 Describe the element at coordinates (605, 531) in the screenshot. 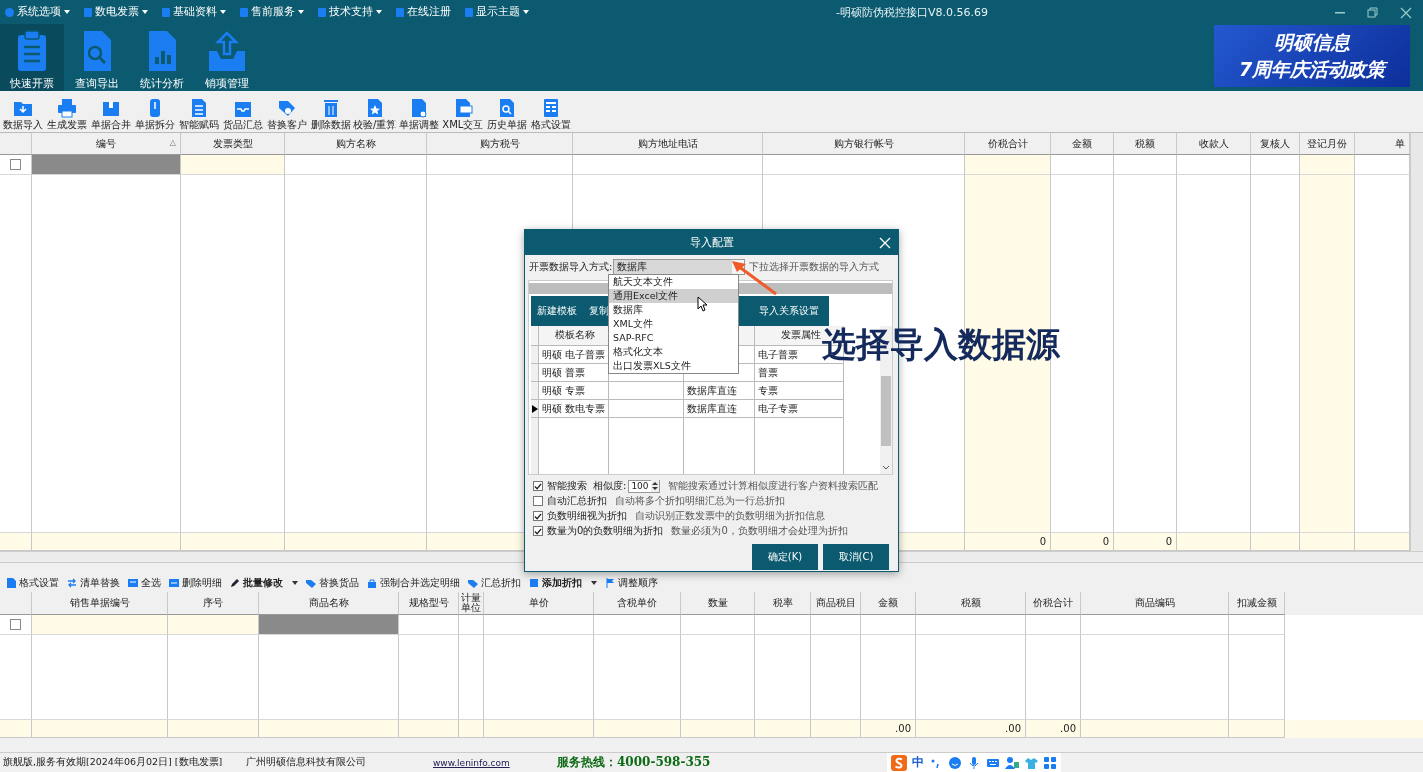

I see `checkbox-label: 数量为0的负数明细为折扣` at that location.